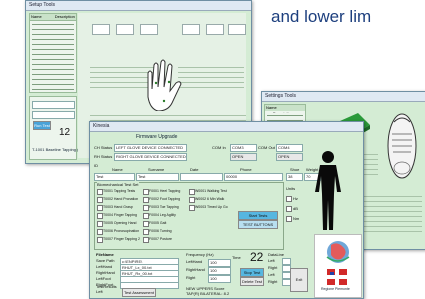 The image size is (425, 299). Describe the element at coordinates (138, 6) in the screenshot. I see `window-titlebar: Setup Tools` at that location.